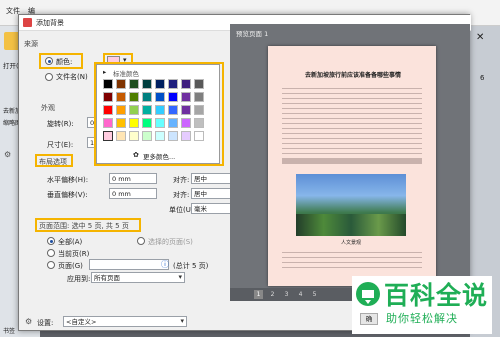 Image resolution: width=500 pixels, height=337 pixels. Describe the element at coordinates (48, 108) in the screenshot. I see `appearance-label: 外观` at that location.